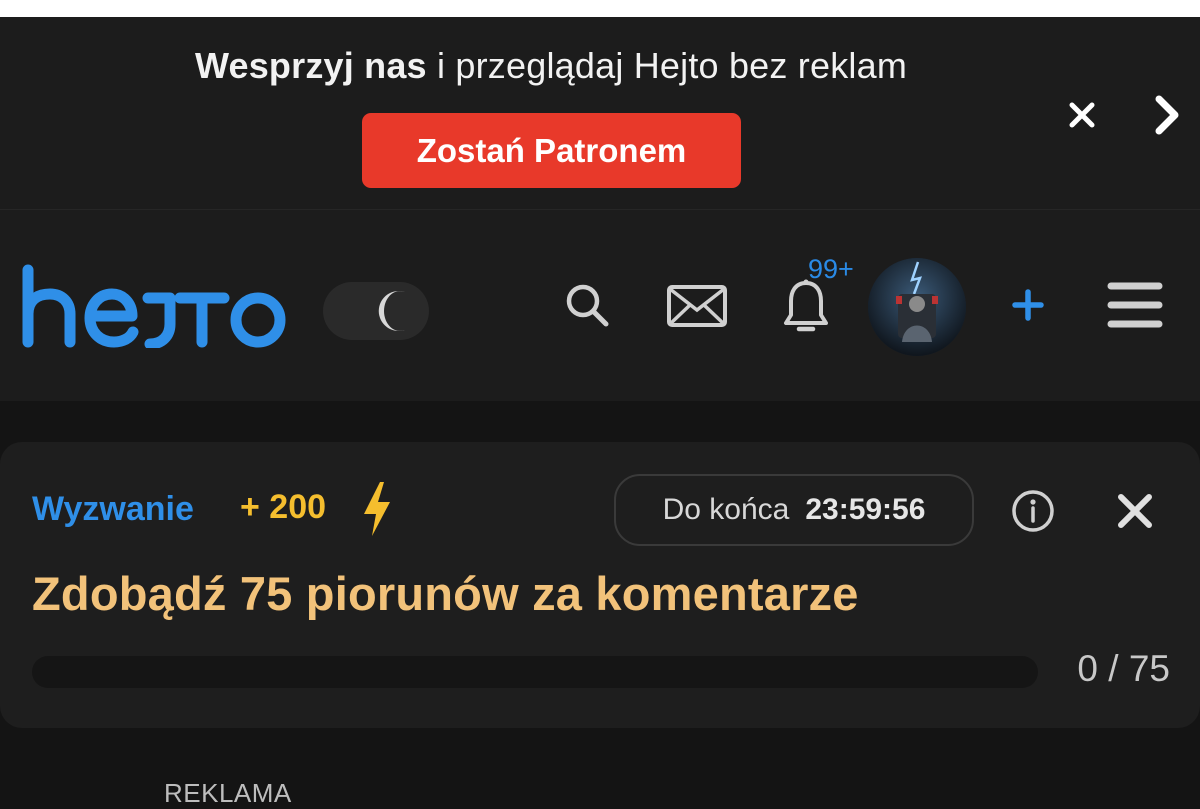 Image resolution: width=1200 pixels, height=809 pixels. Describe the element at coordinates (1028, 305) in the screenshot. I see `plus-icon` at that location.